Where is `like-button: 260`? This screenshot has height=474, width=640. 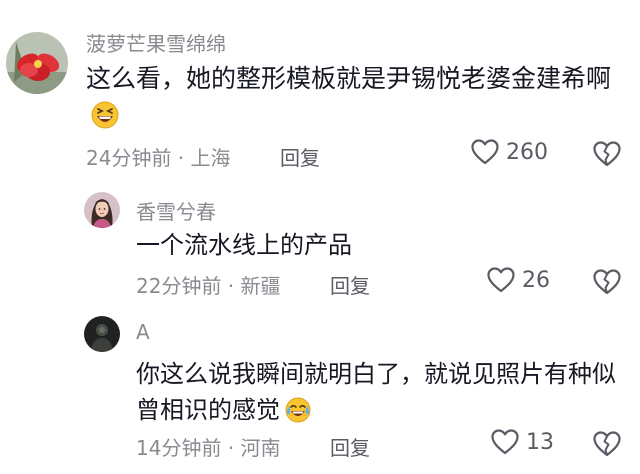 like-button: 260 is located at coordinates (509, 152).